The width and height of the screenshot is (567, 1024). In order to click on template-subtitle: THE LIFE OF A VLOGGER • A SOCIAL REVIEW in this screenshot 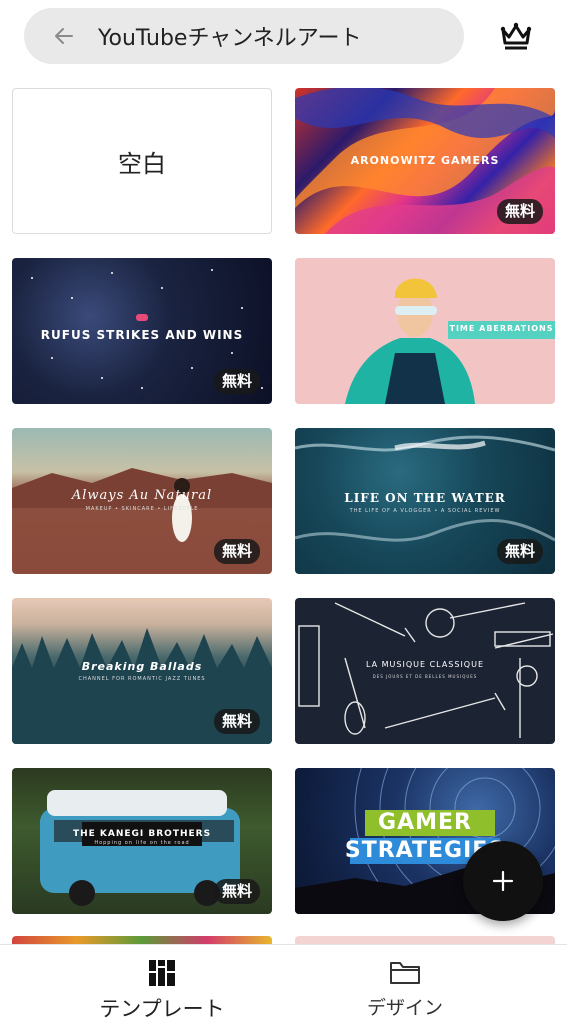, I will do `click(425, 511)`.